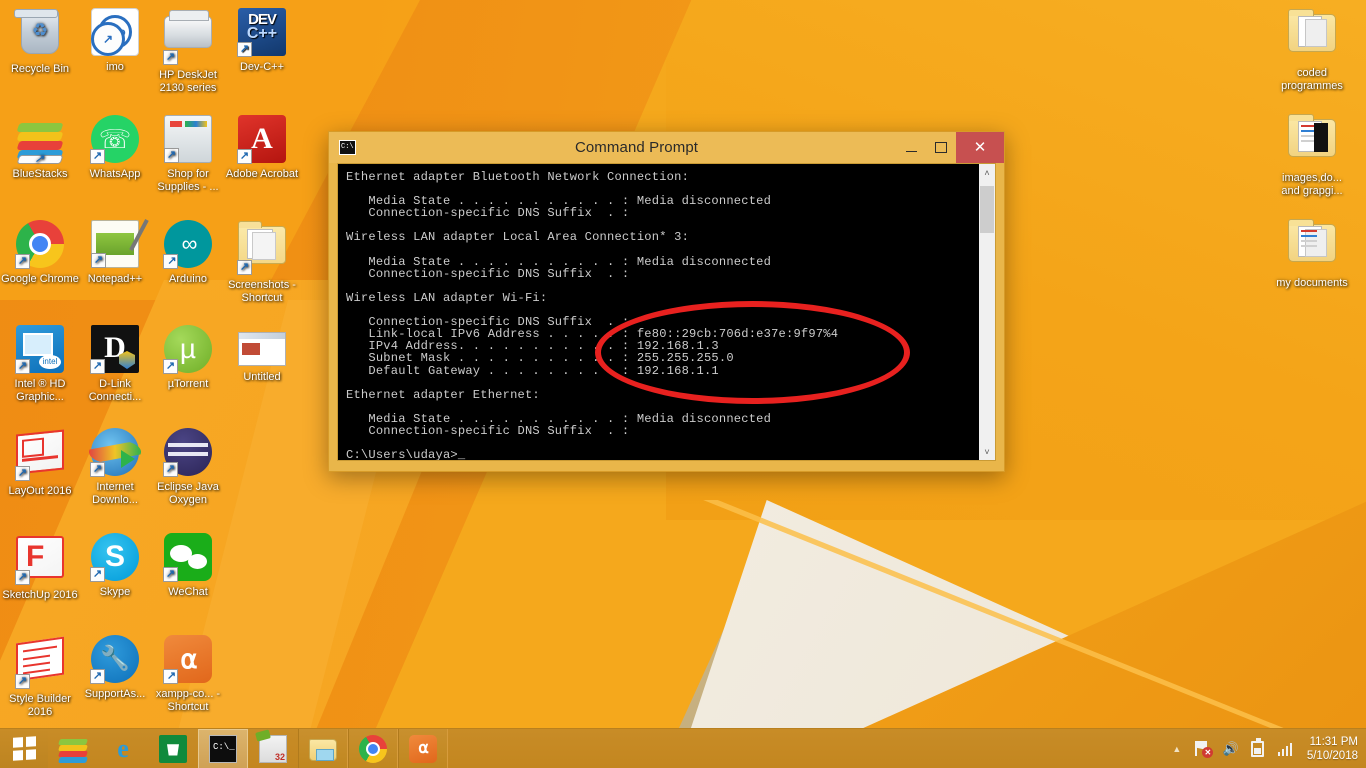 The width and height of the screenshot is (1366, 768). Describe the element at coordinates (115, 41) in the screenshot. I see `desktop-icon-imo: imo imo` at that location.